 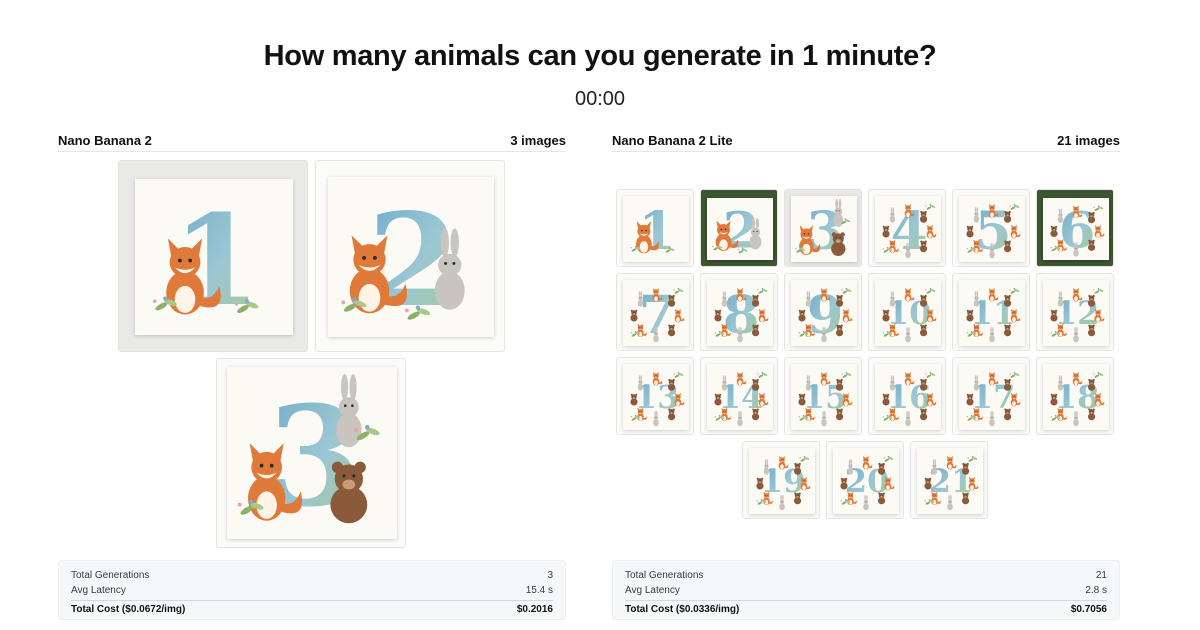 I want to click on stat-total-generations: Total Generations 3, so click(x=312, y=575).